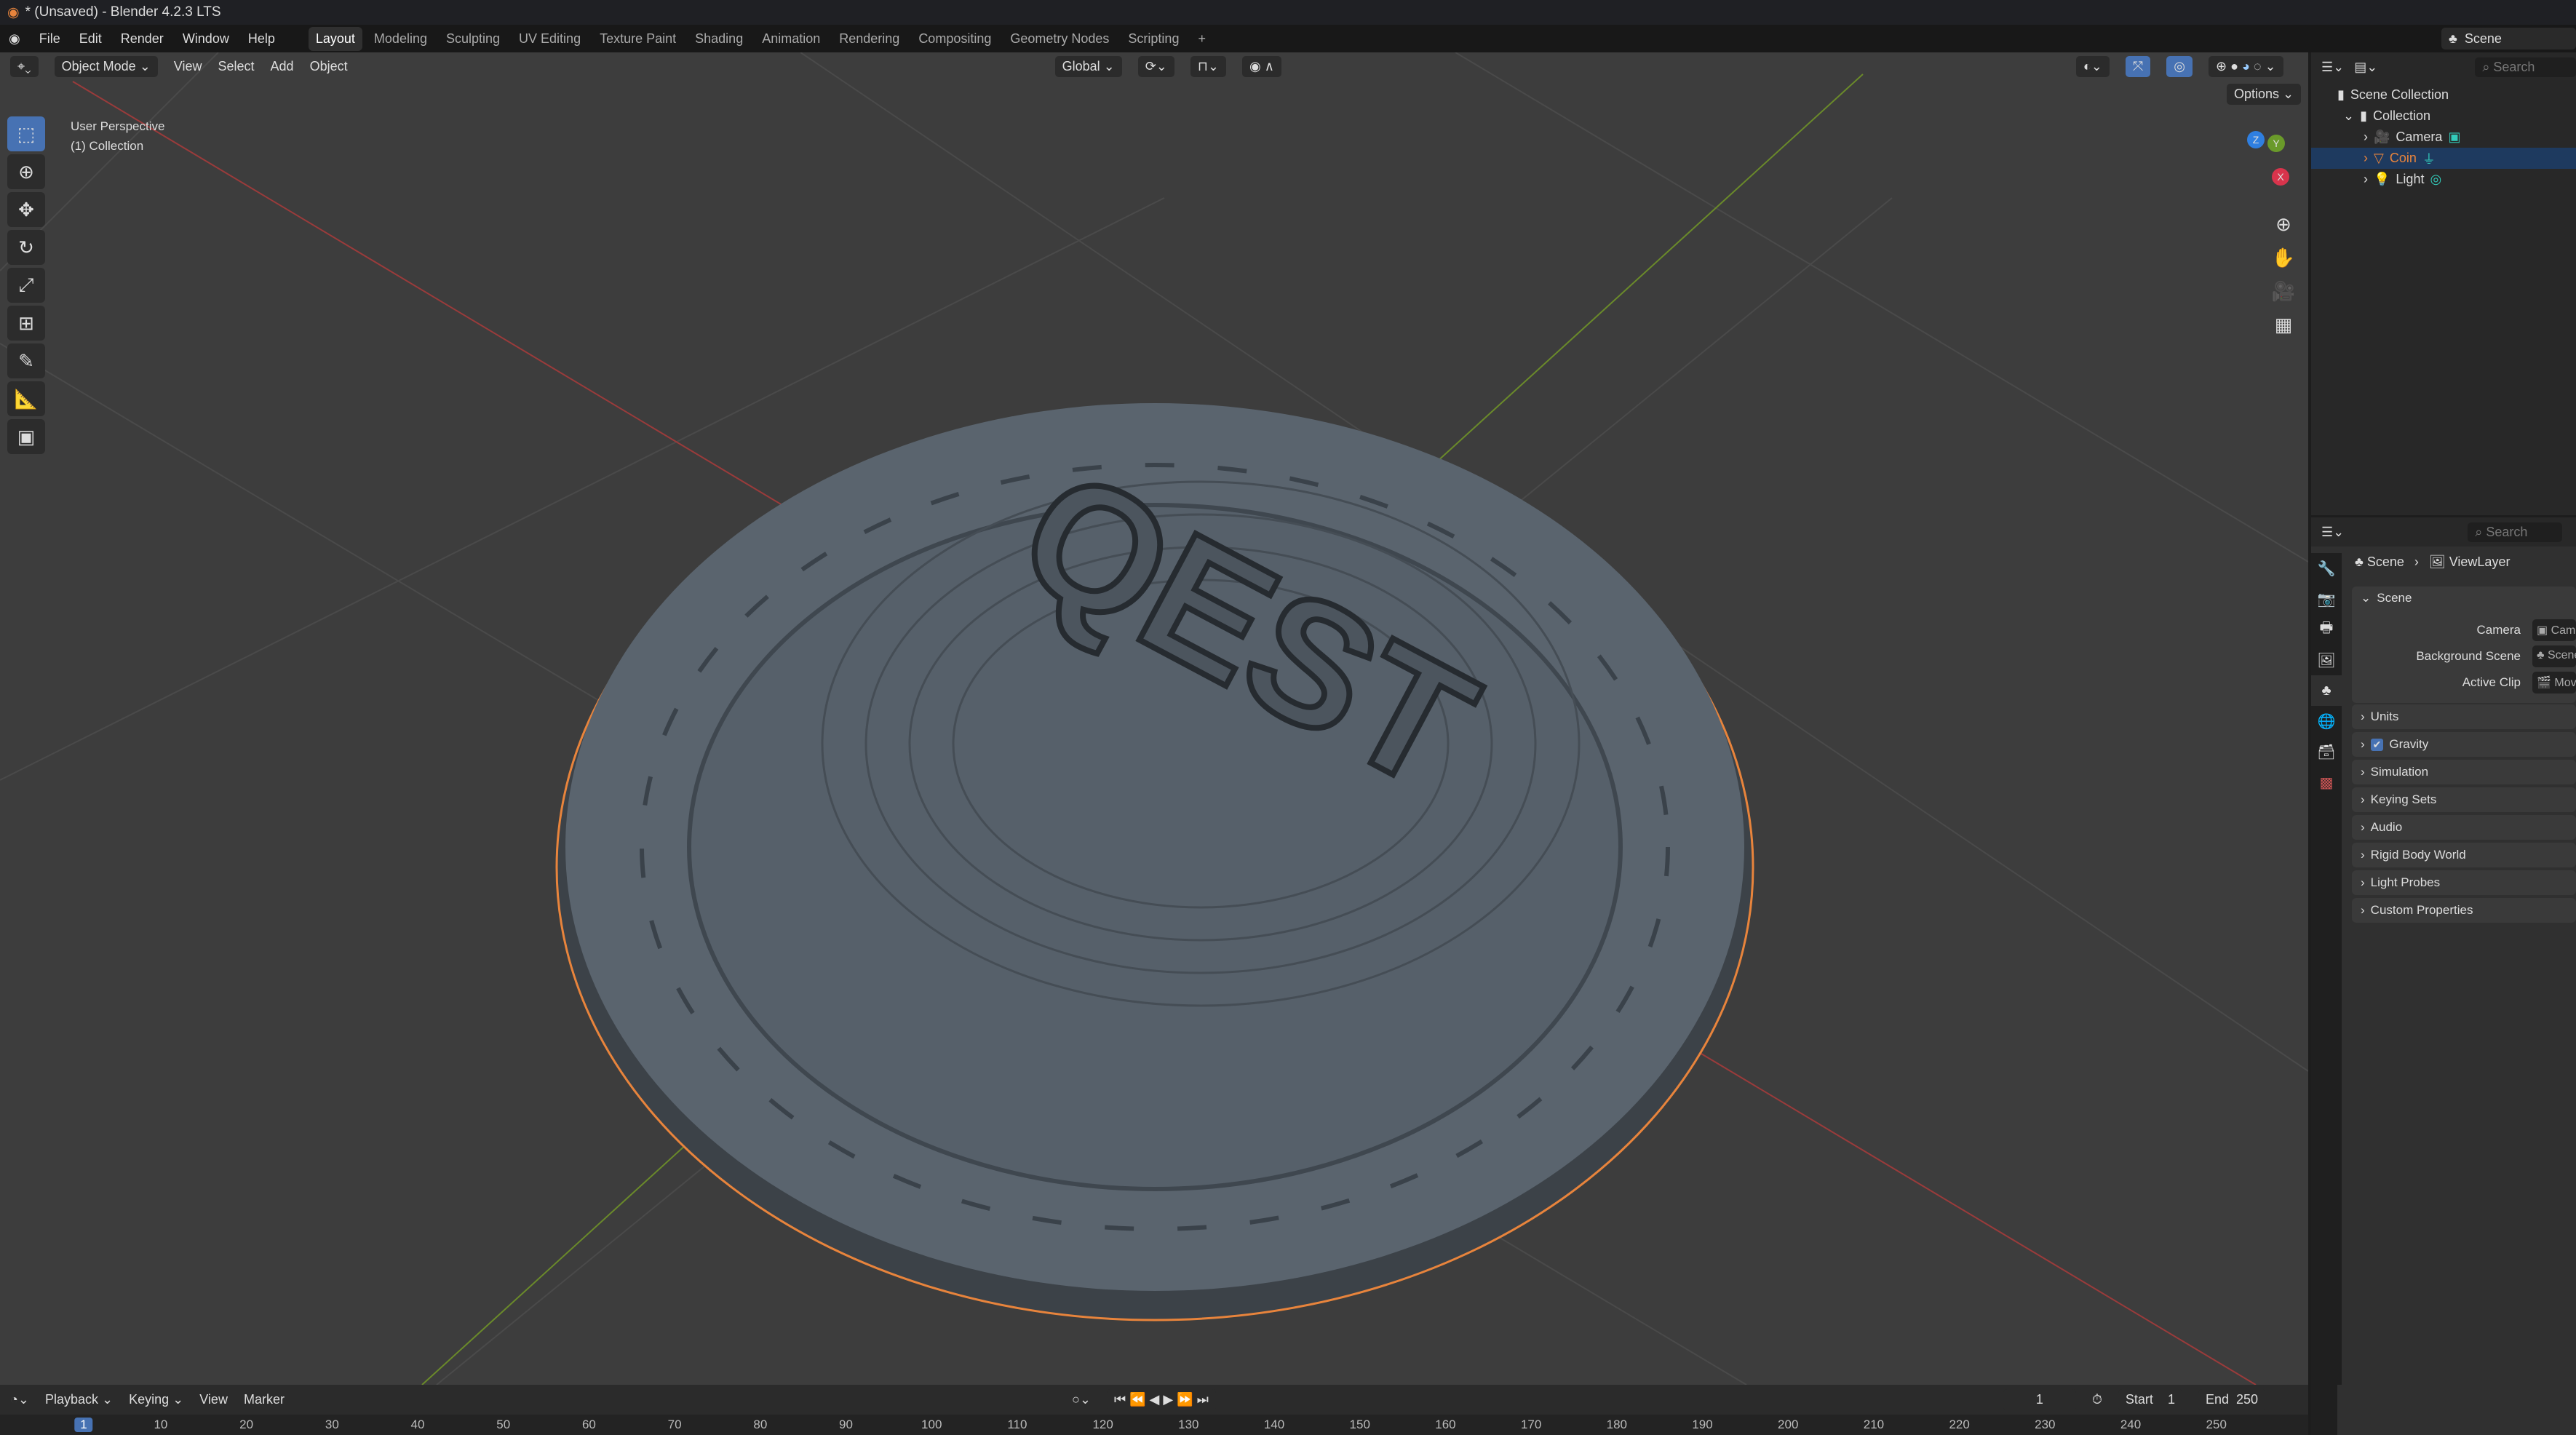 This screenshot has width=2576, height=1435. I want to click on gizmo-z: Z, so click(2256, 139).